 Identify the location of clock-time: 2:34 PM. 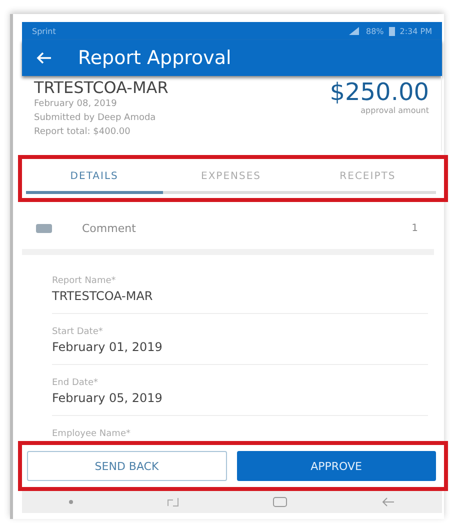
(416, 31).